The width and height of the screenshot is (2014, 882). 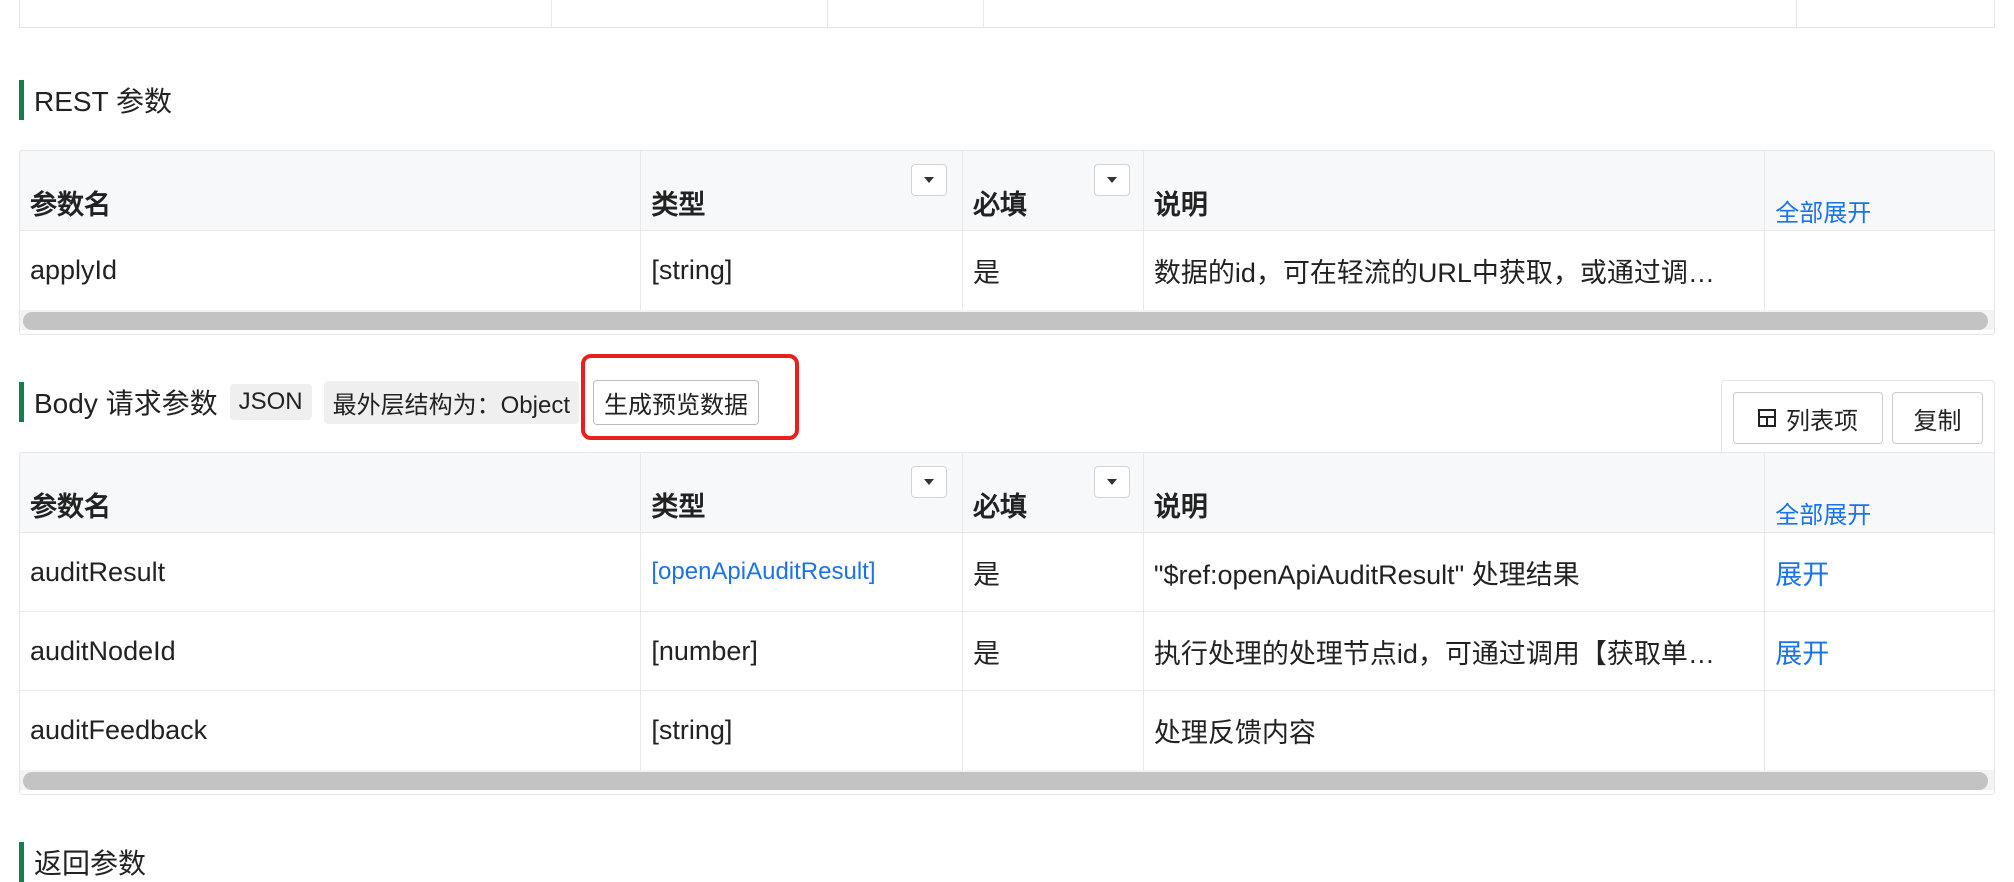 I want to click on cell-type: [number], so click(x=802, y=651).